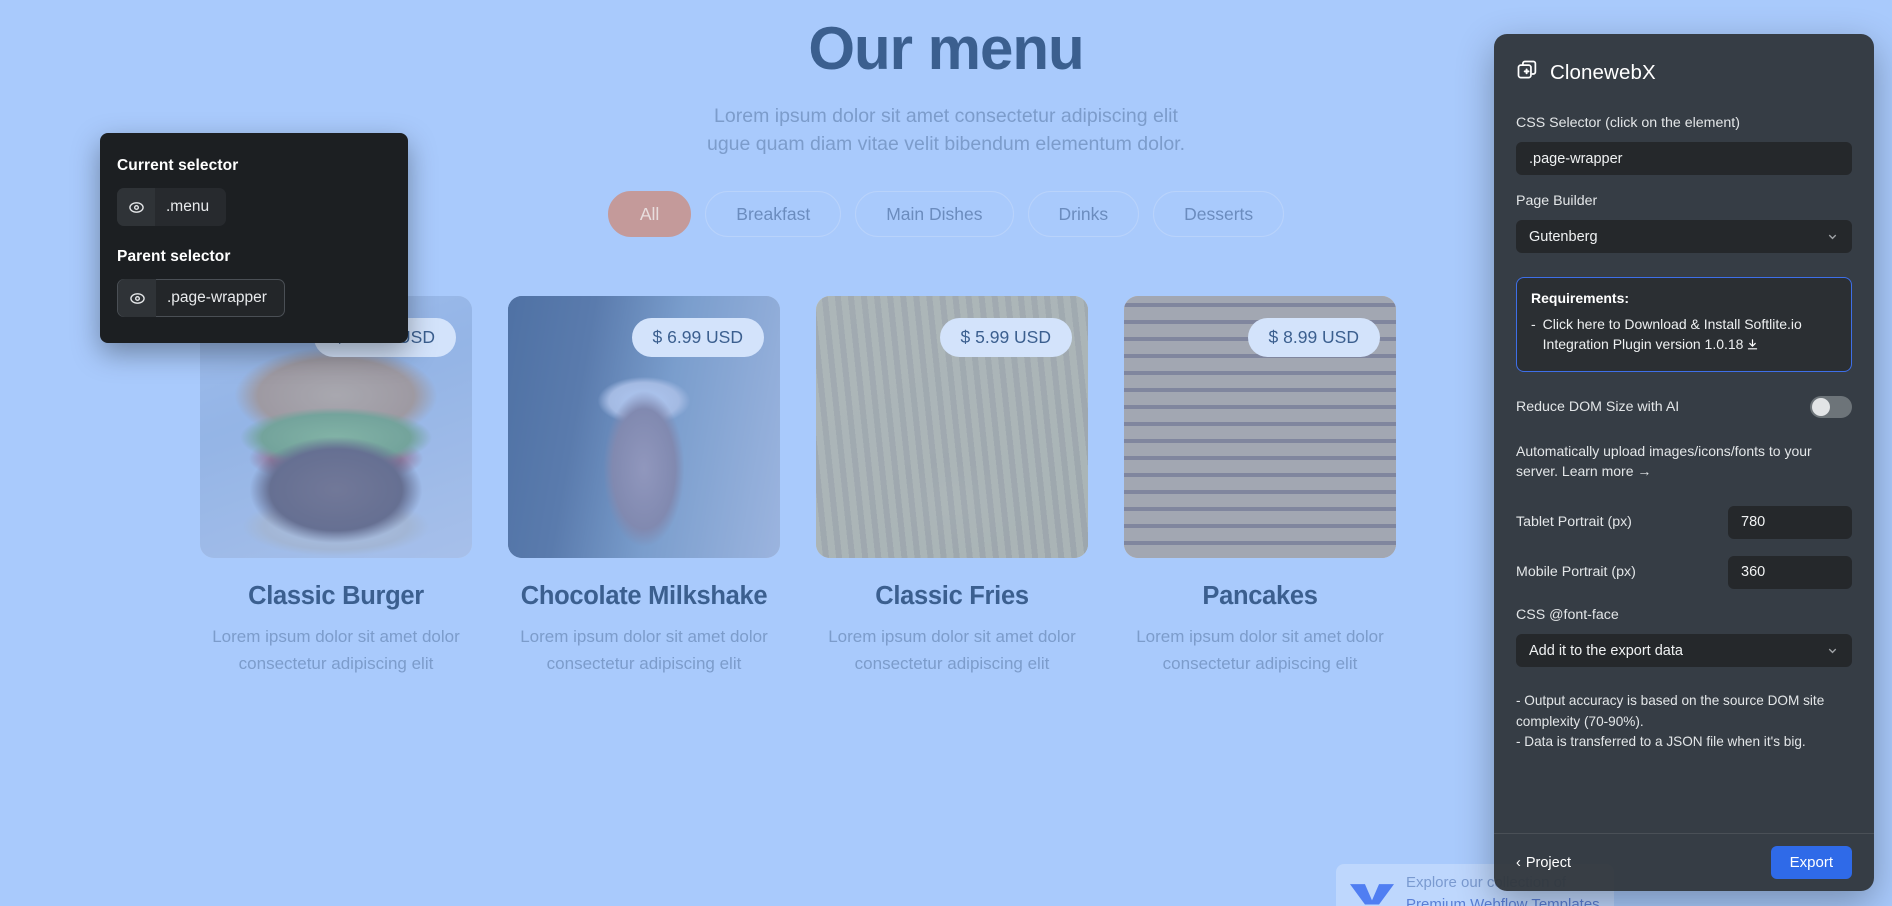  I want to click on parent-selector-value: .page-wrapper, so click(217, 297).